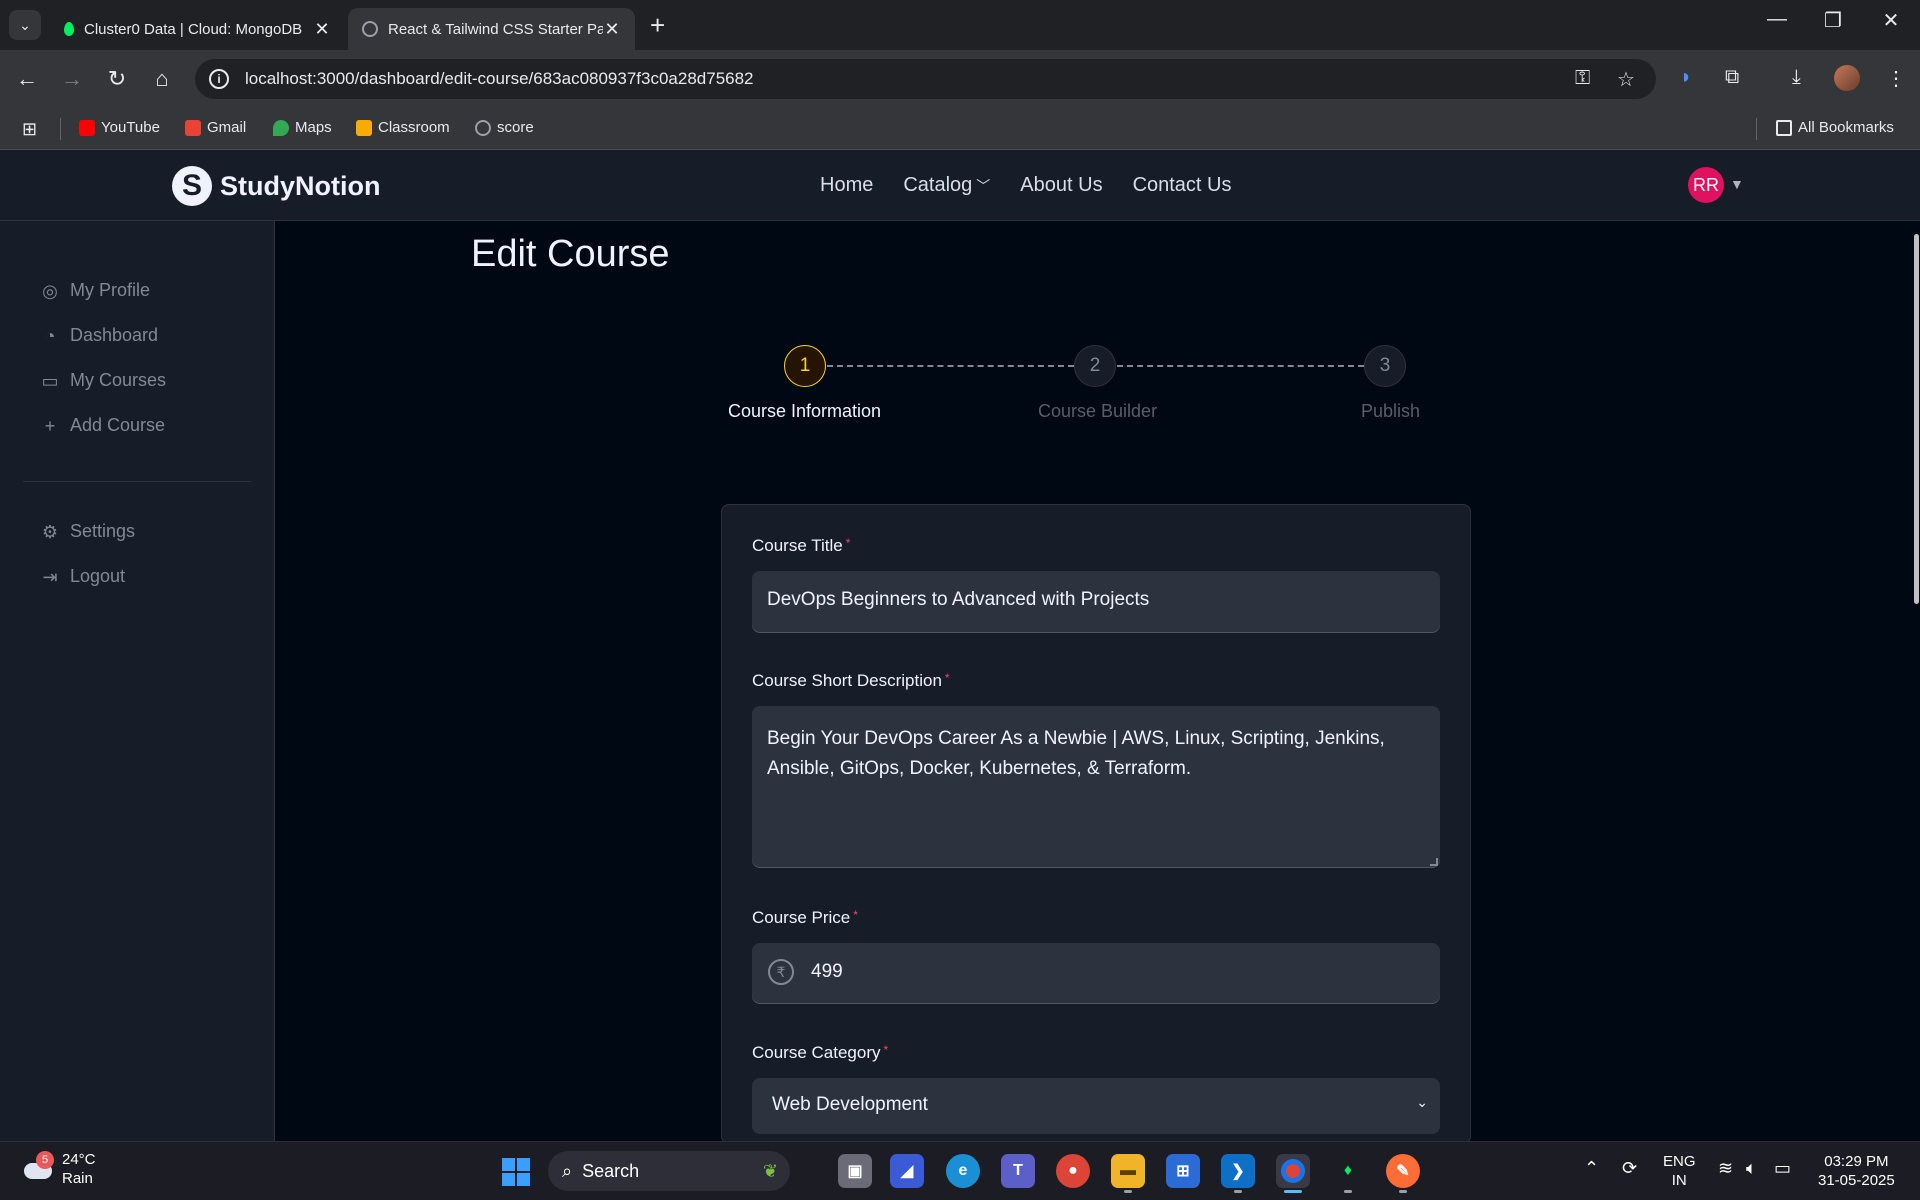 The height and width of the screenshot is (1200, 1920). I want to click on bookmark-label: Classroom, so click(414, 127).